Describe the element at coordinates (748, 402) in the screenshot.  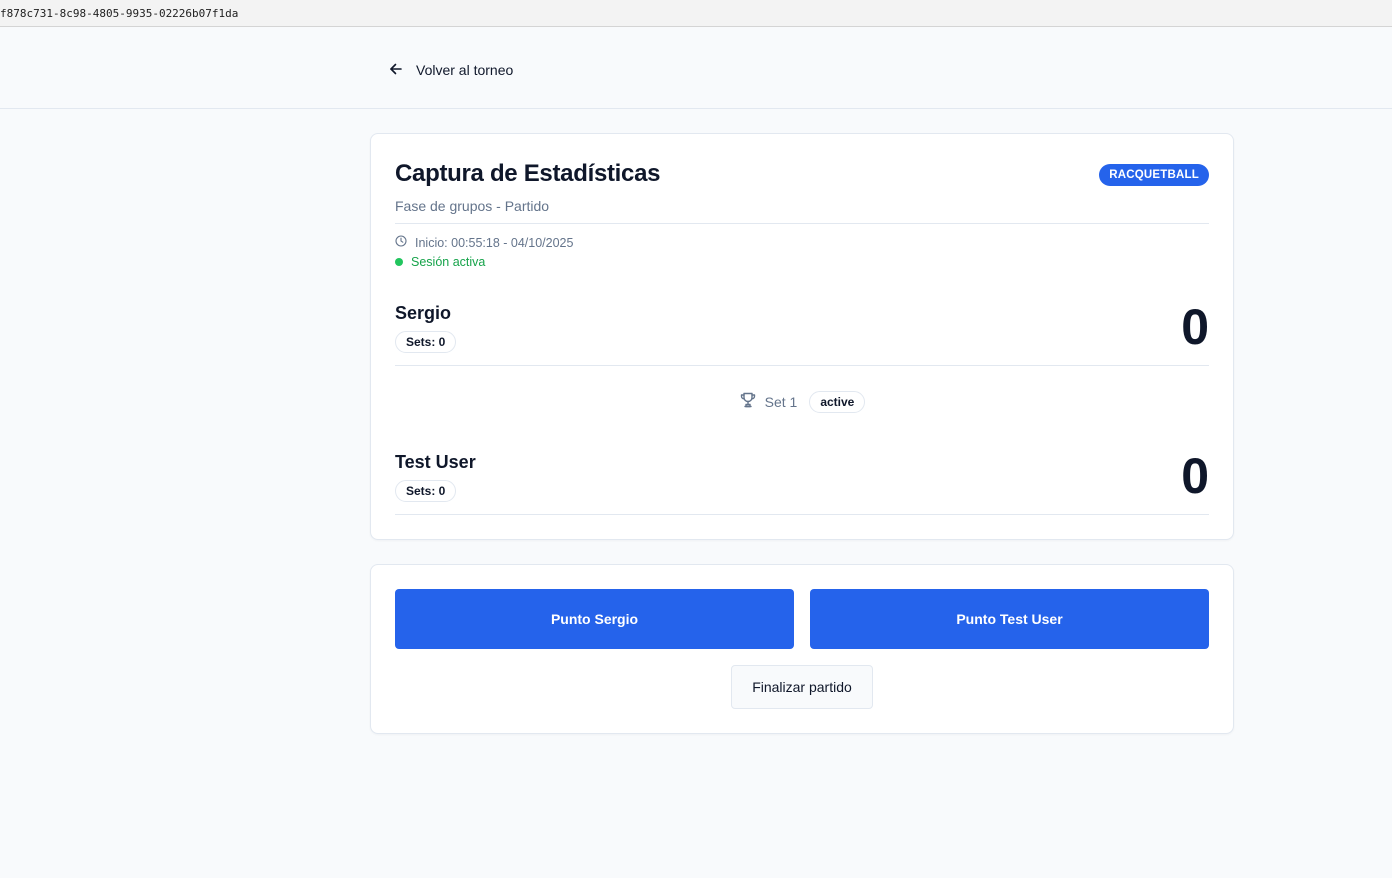
I see `trophy-icon` at that location.